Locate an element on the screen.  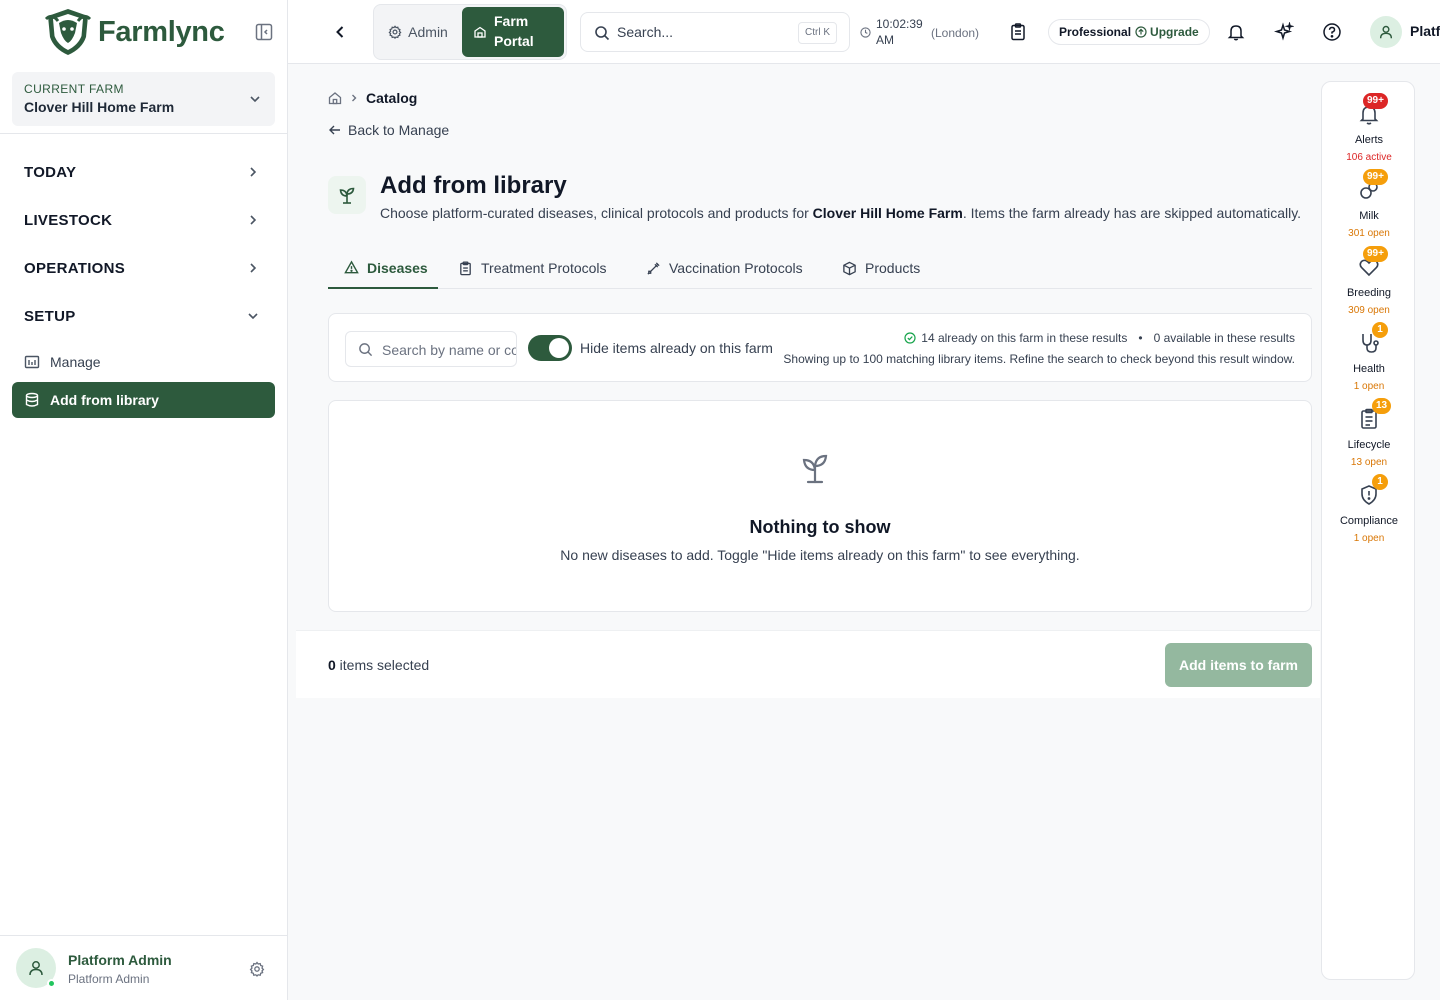
sidebar-divider is located at coordinates (143, 133).